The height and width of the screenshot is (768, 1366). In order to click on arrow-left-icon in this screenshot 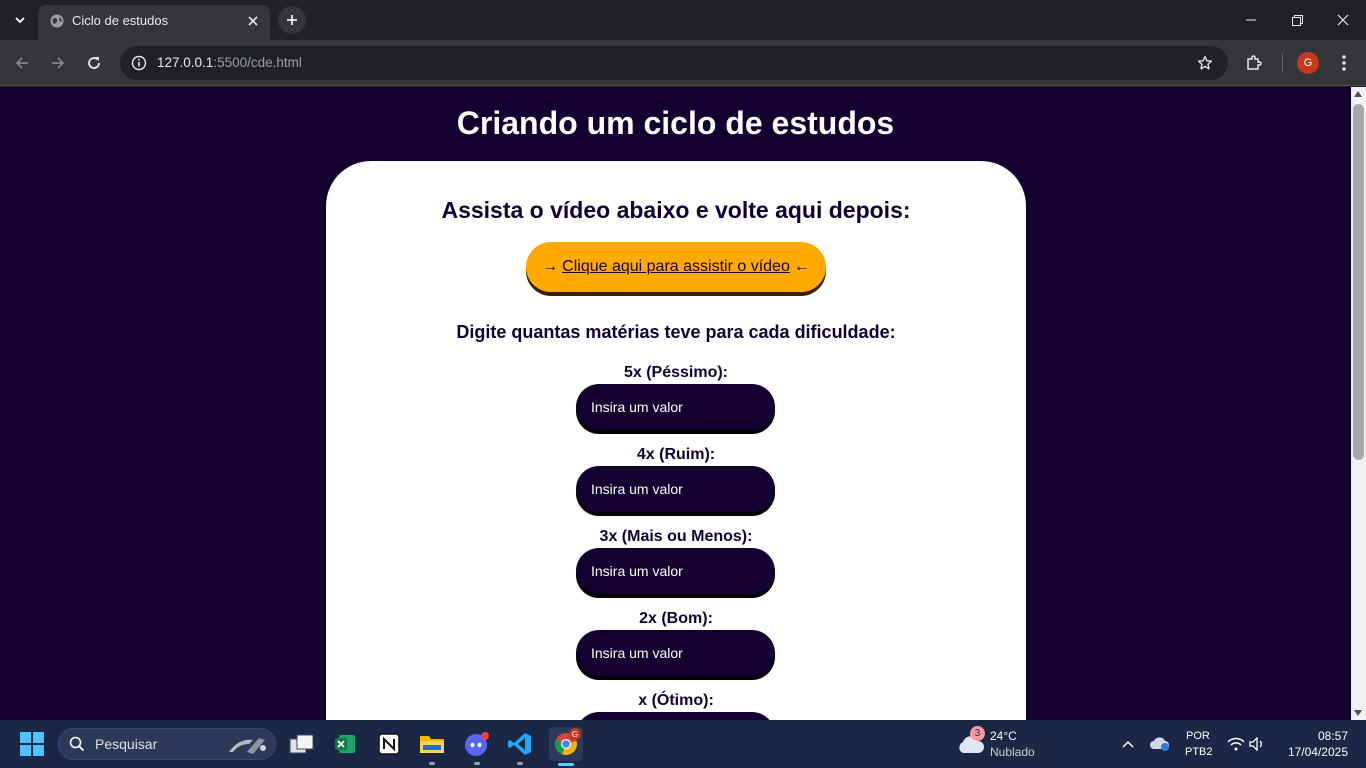, I will do `click(21, 63)`.